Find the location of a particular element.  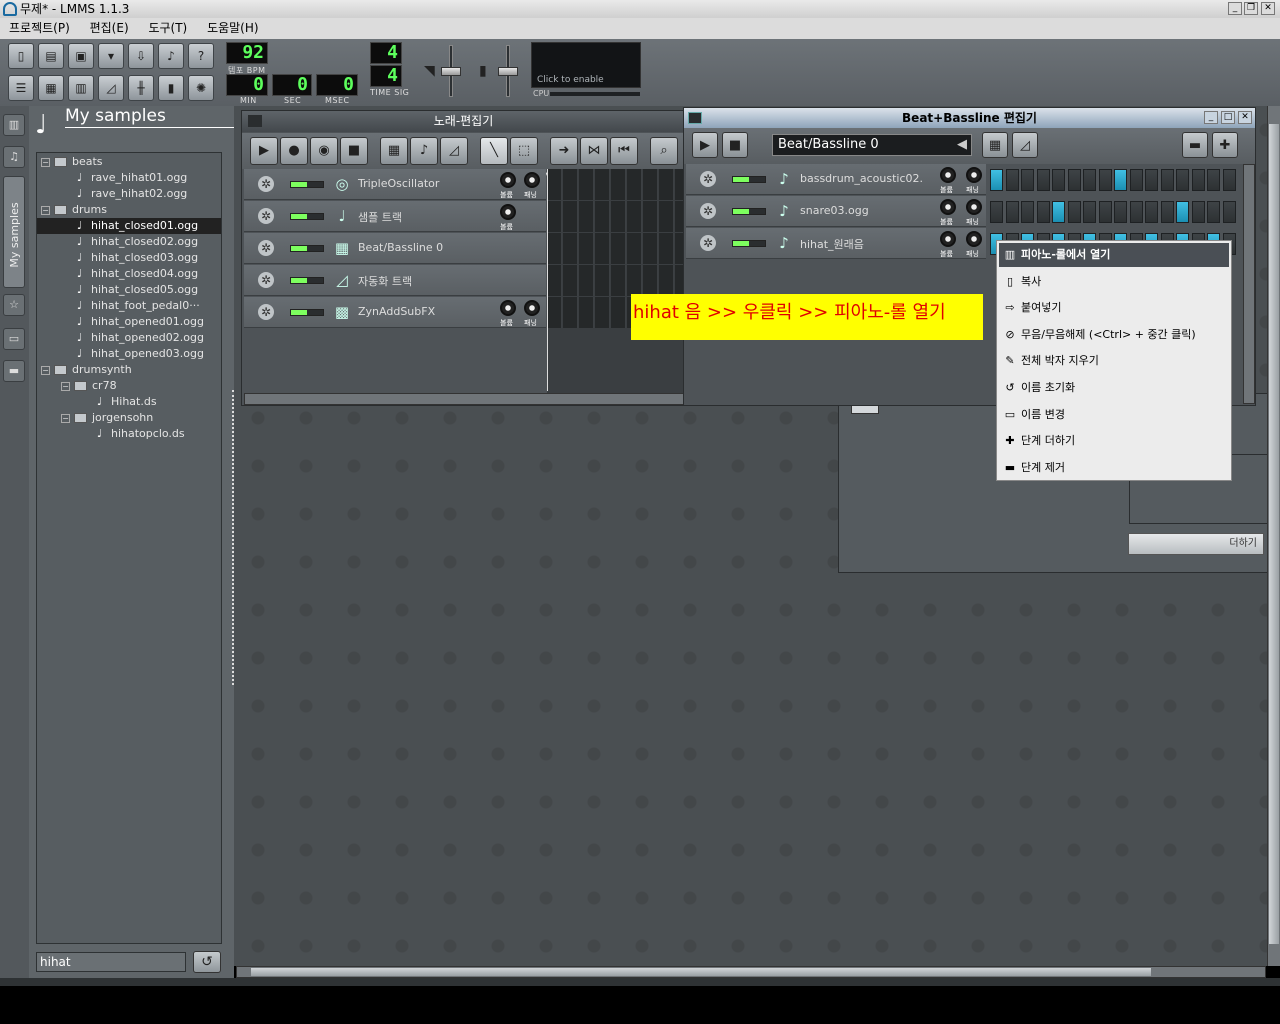

my-projects-tab-icon: ♫ is located at coordinates (14, 157).